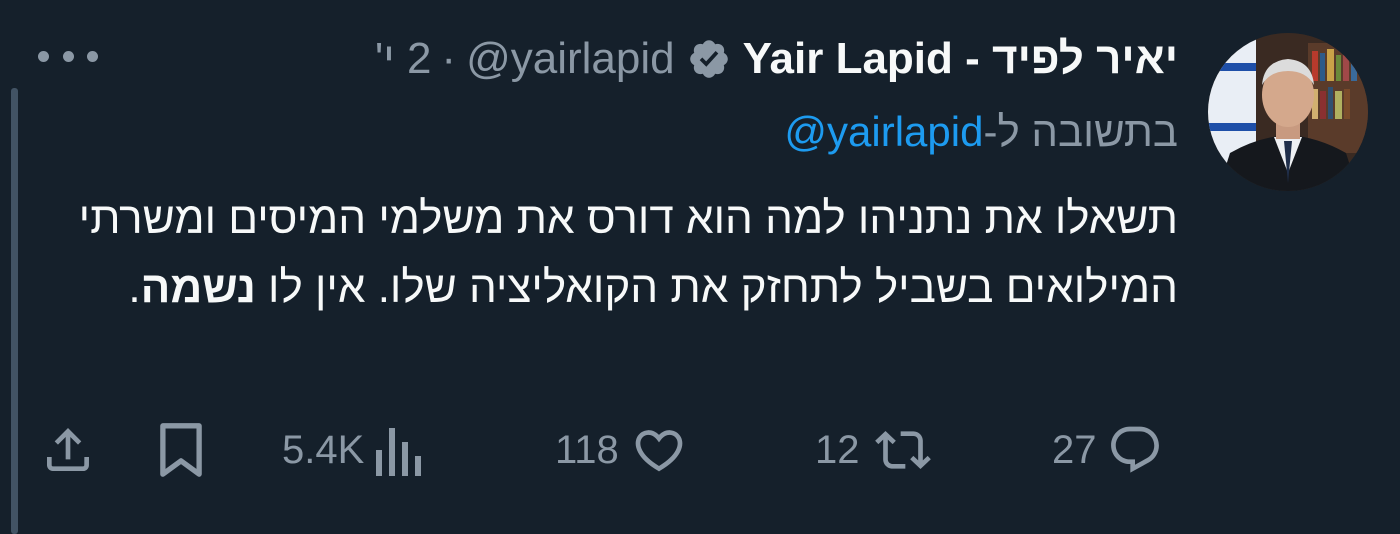 This screenshot has width=1400, height=534. I want to click on repost-count: 12, so click(837, 449).